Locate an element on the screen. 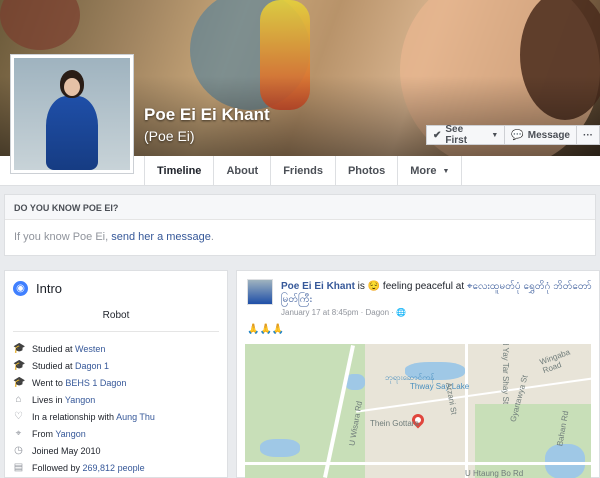  profile-image is located at coordinates (72, 114).